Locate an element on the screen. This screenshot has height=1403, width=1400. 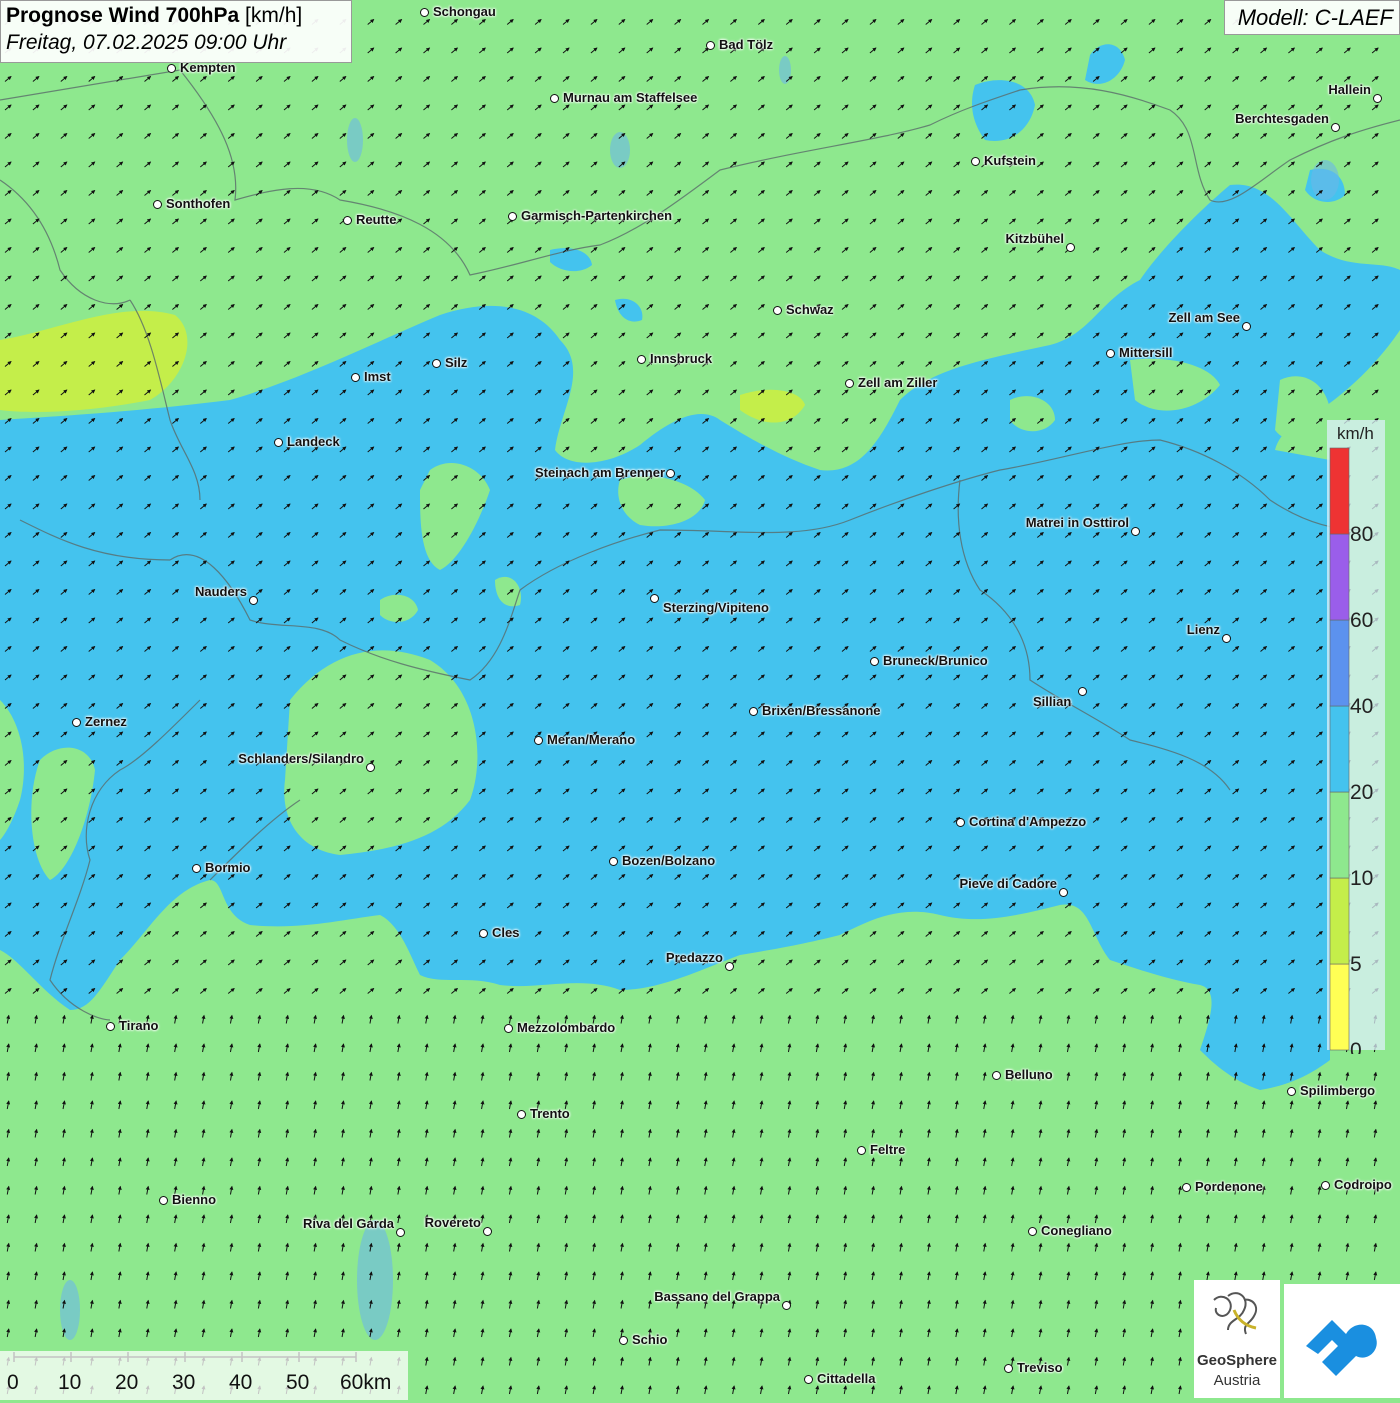
city-label: Spilimbergo is located at coordinates (1338, 1090).